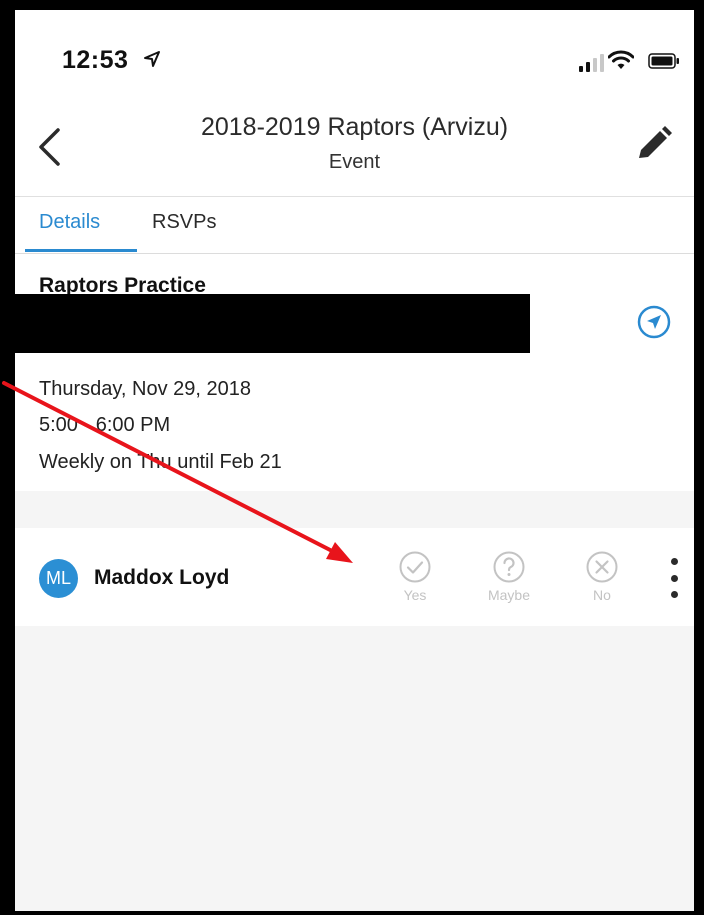 Image resolution: width=704 pixels, height=915 pixels. Describe the element at coordinates (69, 222) in the screenshot. I see `tab-details: Details` at that location.